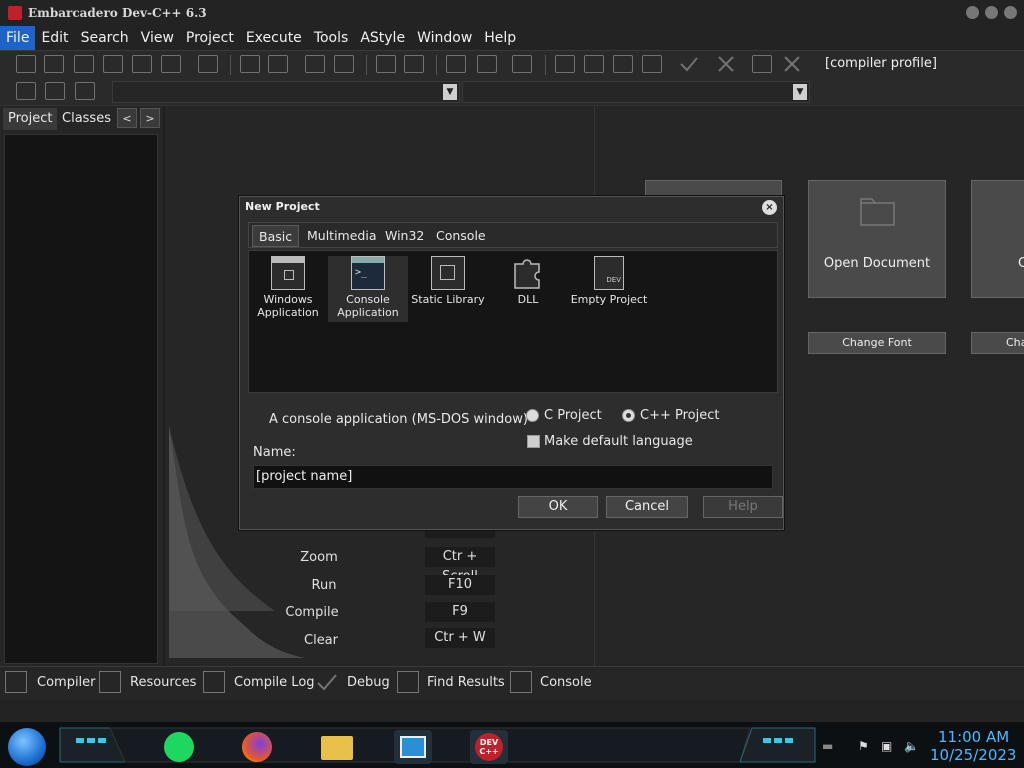 The height and width of the screenshot is (768, 1024). Describe the element at coordinates (573, 415) in the screenshot. I see `c-project-label: C Project` at that location.